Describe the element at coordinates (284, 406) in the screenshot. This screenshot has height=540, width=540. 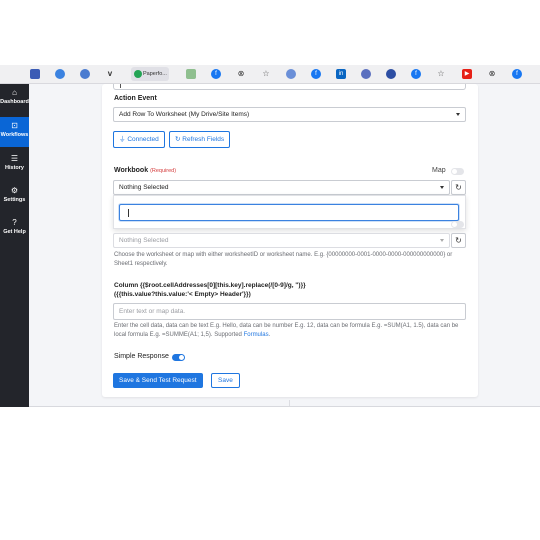
I see `bottom-rule` at that location.